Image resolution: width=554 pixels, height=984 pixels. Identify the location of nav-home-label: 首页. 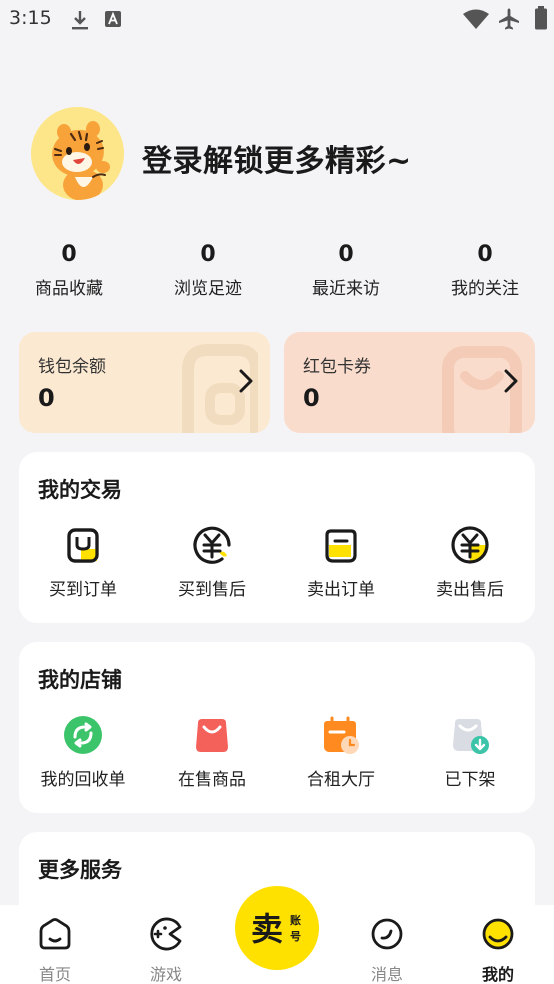
(54, 974).